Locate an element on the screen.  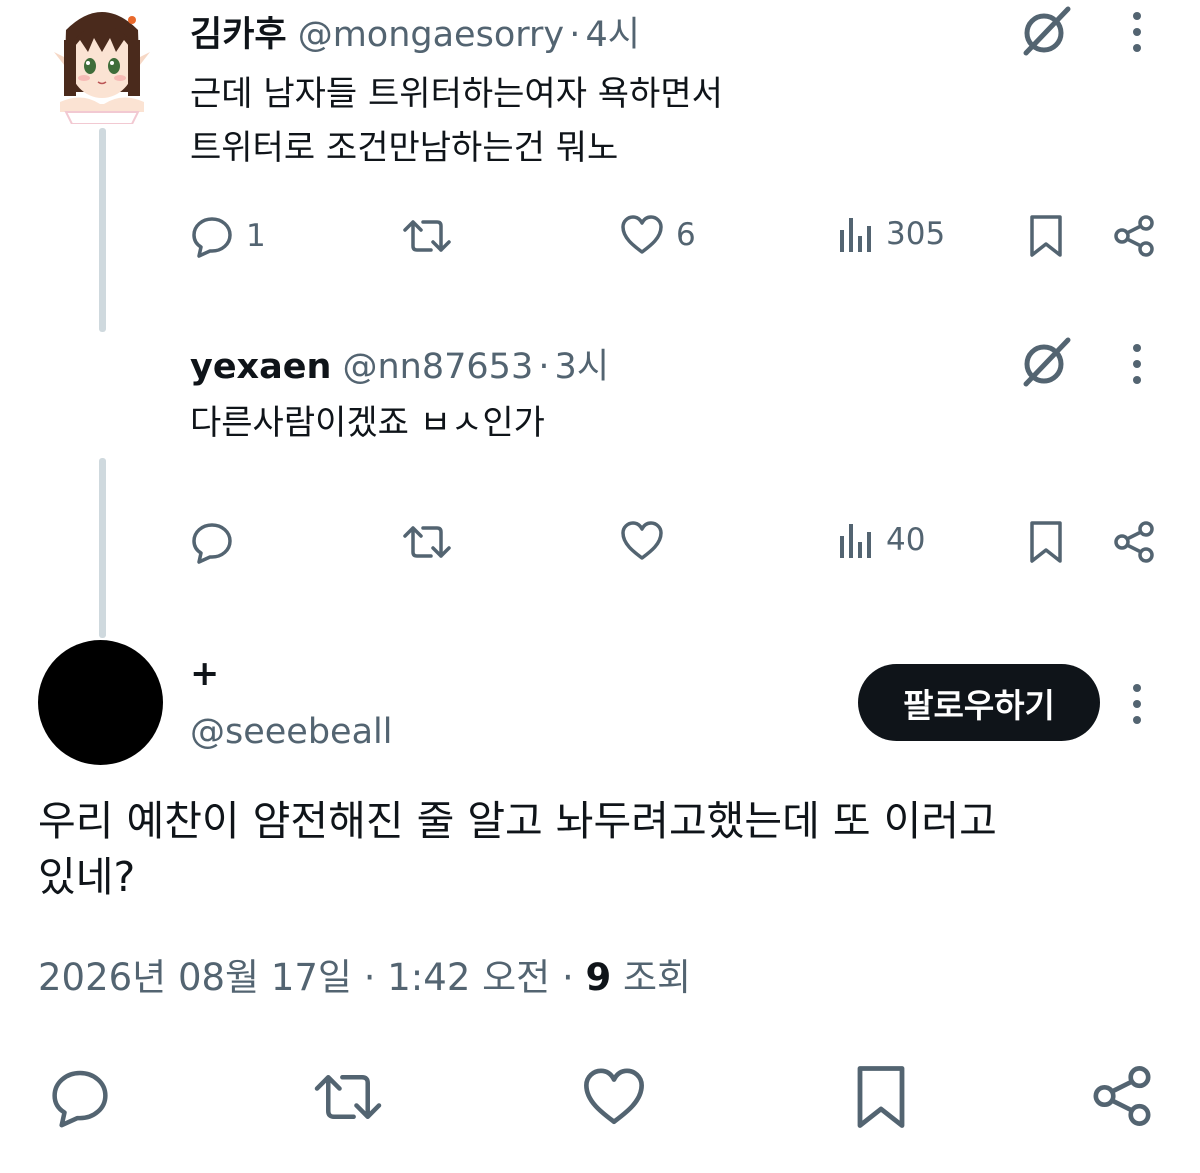
post-clock: 1:42 오전 is located at coordinates (468, 977).